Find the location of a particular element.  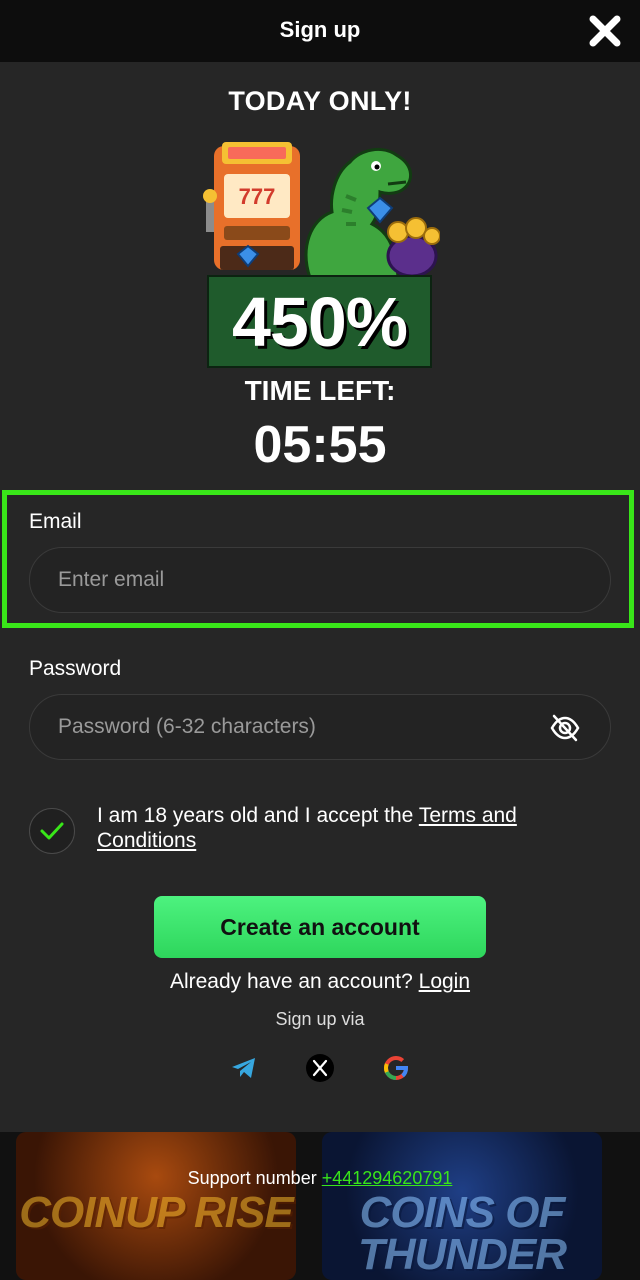

games-strip: COINUP RISE COINS OF THUNDER is located at coordinates (320, 1206).